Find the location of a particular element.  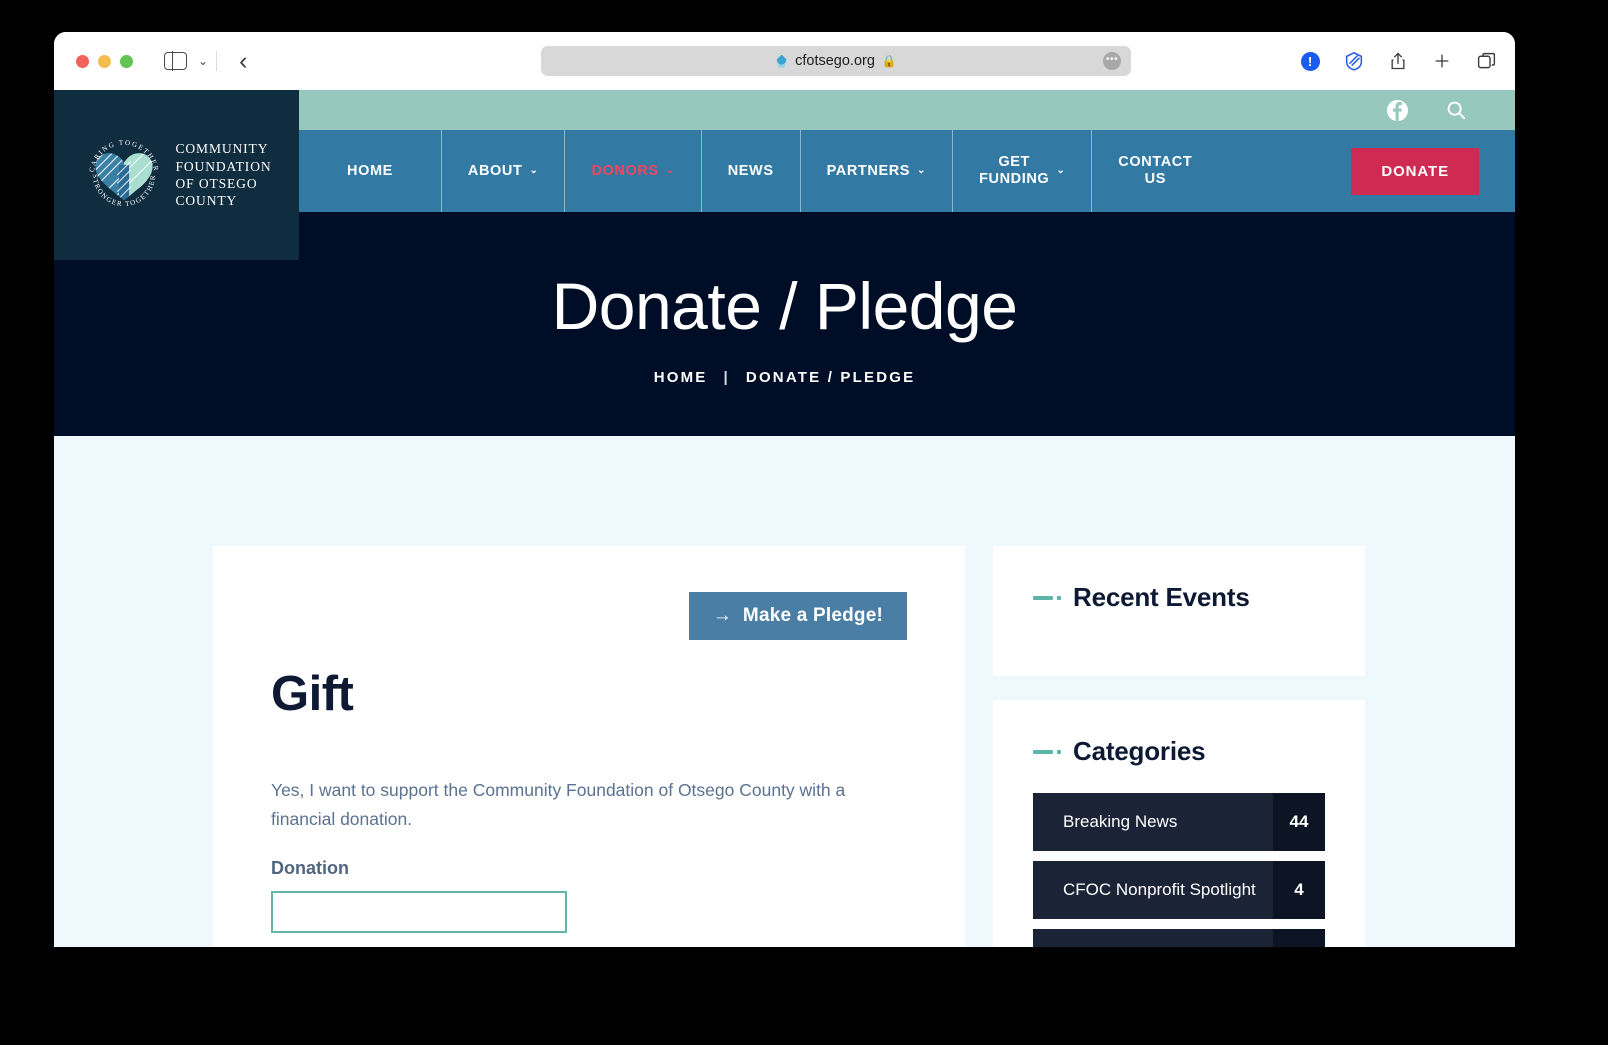

pledge-button-row: → Make a Pledge! is located at coordinates (589, 616).